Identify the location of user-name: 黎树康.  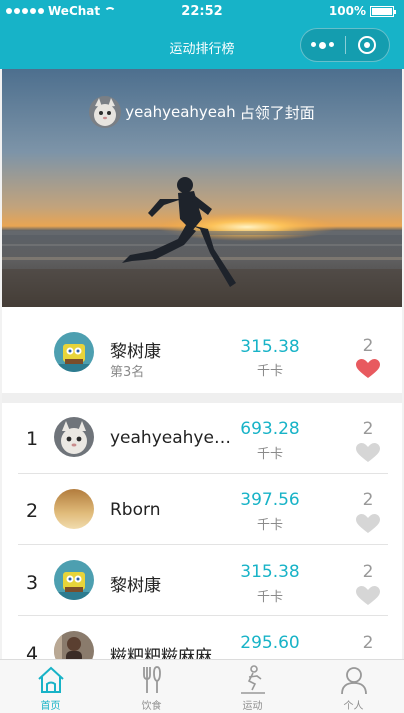
(135, 586).